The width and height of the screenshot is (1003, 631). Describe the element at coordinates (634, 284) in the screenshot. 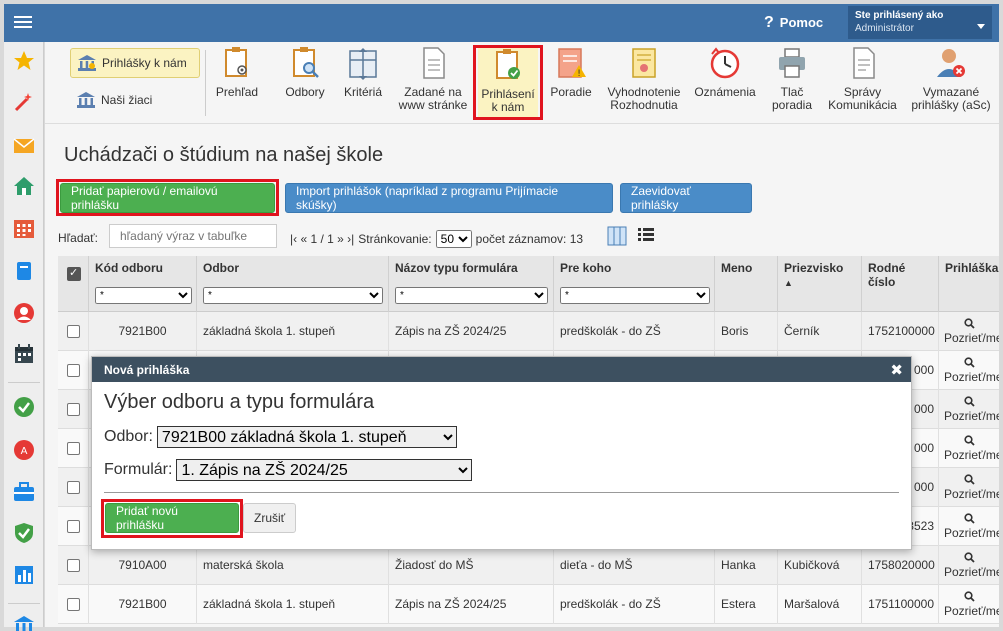

I see `header-for-whom: Pre koho *` at that location.